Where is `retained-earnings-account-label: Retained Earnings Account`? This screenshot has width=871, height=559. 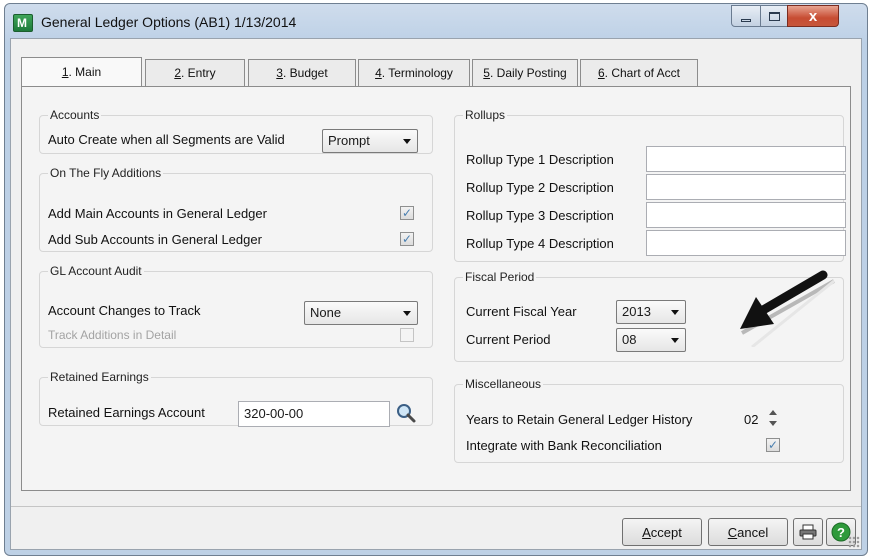 retained-earnings-account-label: Retained Earnings Account is located at coordinates (126, 412).